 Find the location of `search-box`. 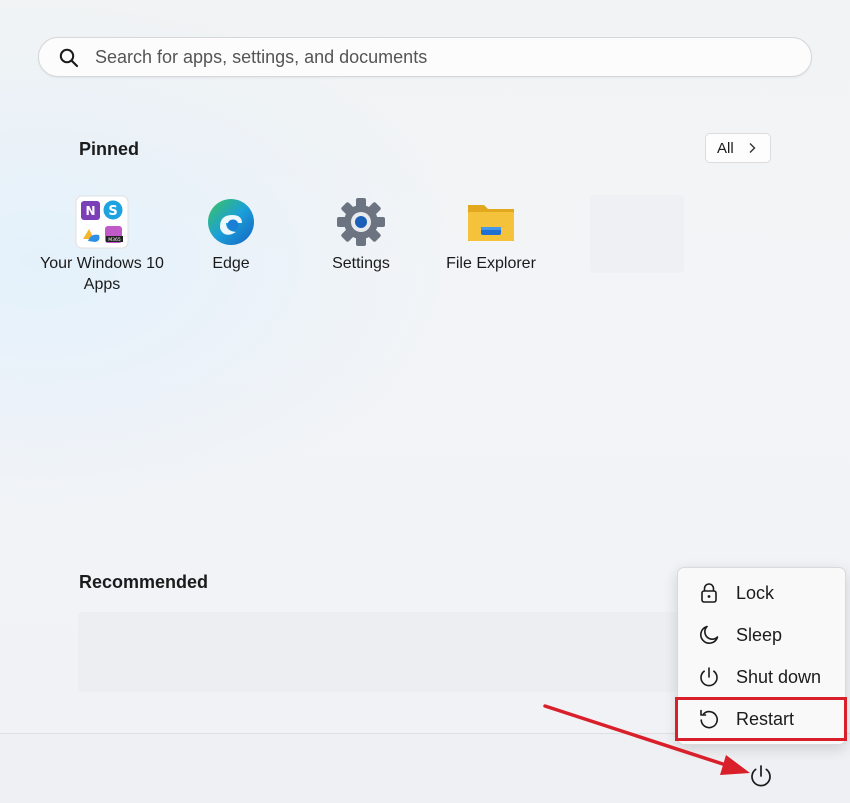

search-box is located at coordinates (425, 57).